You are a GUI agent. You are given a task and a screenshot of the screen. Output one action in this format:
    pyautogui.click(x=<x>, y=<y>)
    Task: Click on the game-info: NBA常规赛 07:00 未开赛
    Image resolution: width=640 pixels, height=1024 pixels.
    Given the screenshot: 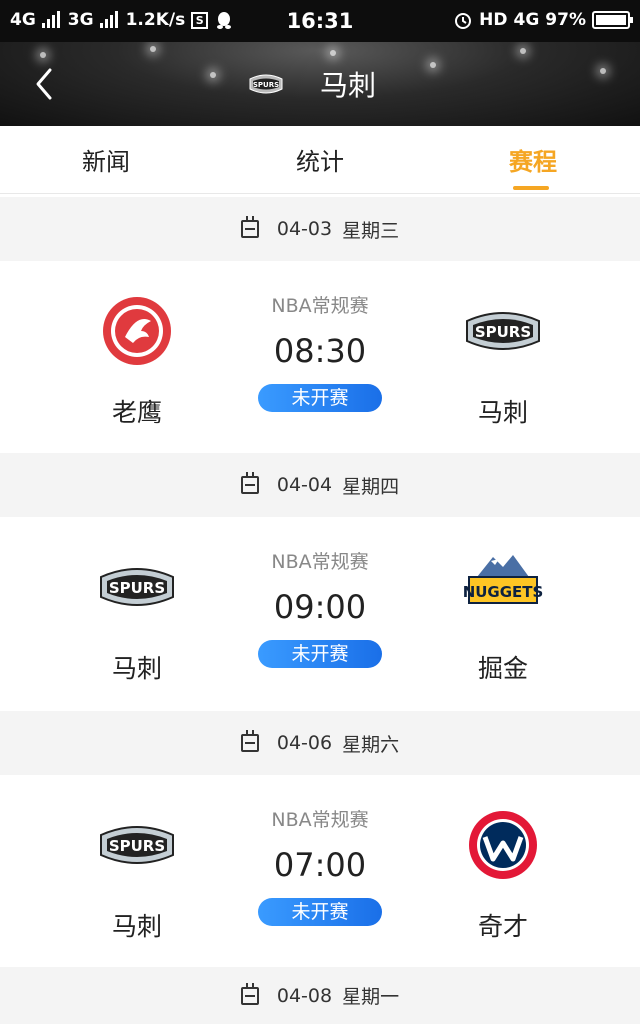 What is the action you would take?
    pyautogui.click(x=320, y=865)
    